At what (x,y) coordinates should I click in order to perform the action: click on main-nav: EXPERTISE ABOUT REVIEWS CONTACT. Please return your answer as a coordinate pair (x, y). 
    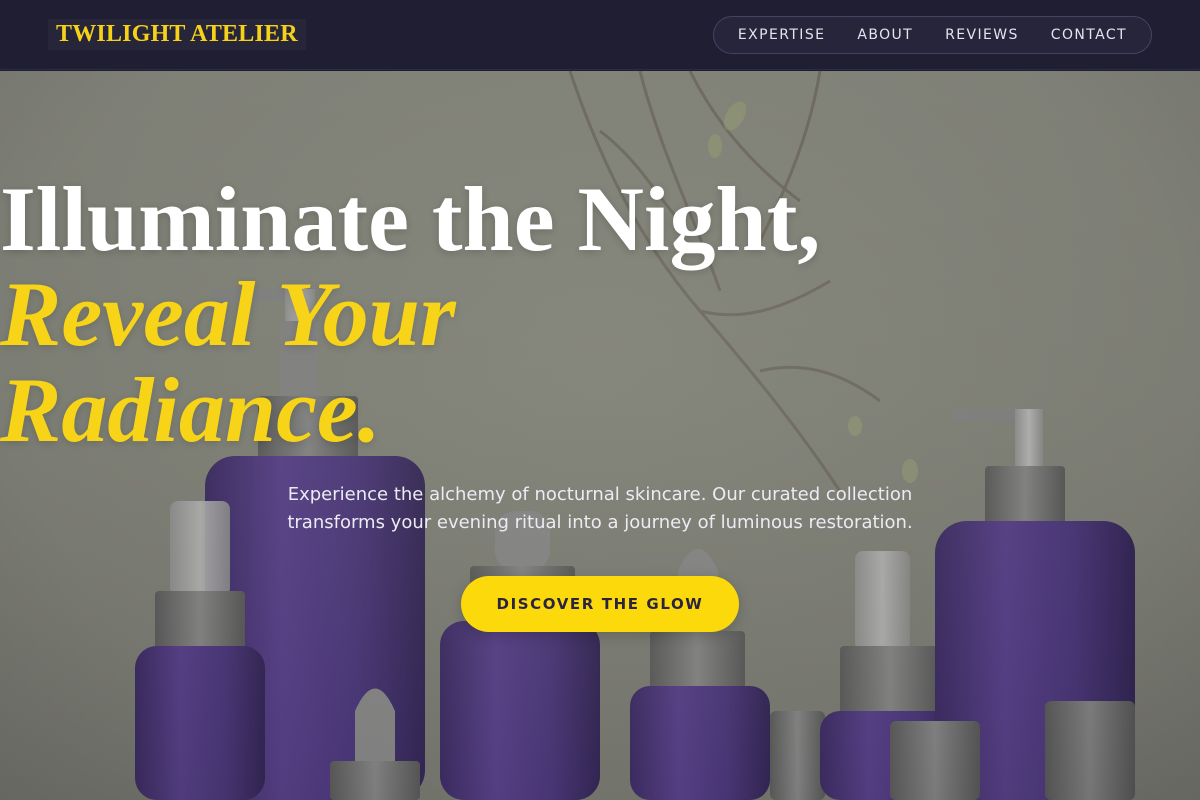
    Looking at the image, I should click on (932, 34).